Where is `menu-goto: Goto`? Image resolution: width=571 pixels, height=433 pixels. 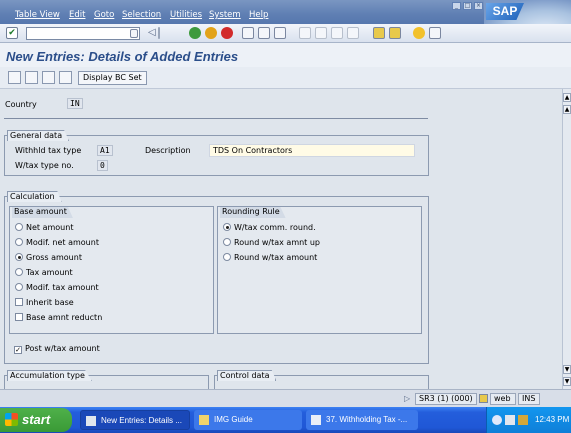
menu-goto: Goto is located at coordinates (104, 15).